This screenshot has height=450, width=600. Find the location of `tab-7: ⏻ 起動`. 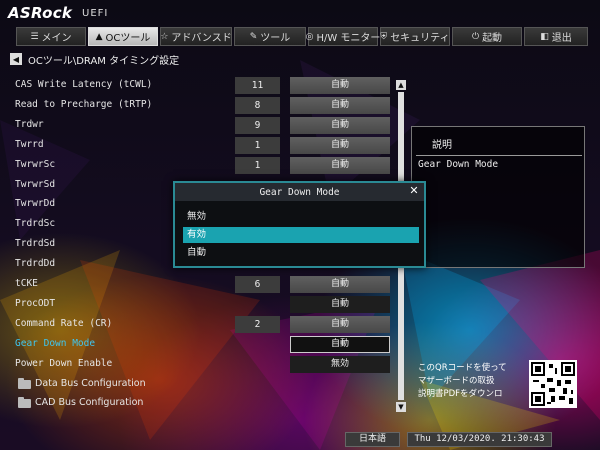

tab-7: ⏻ 起動 is located at coordinates (487, 36).